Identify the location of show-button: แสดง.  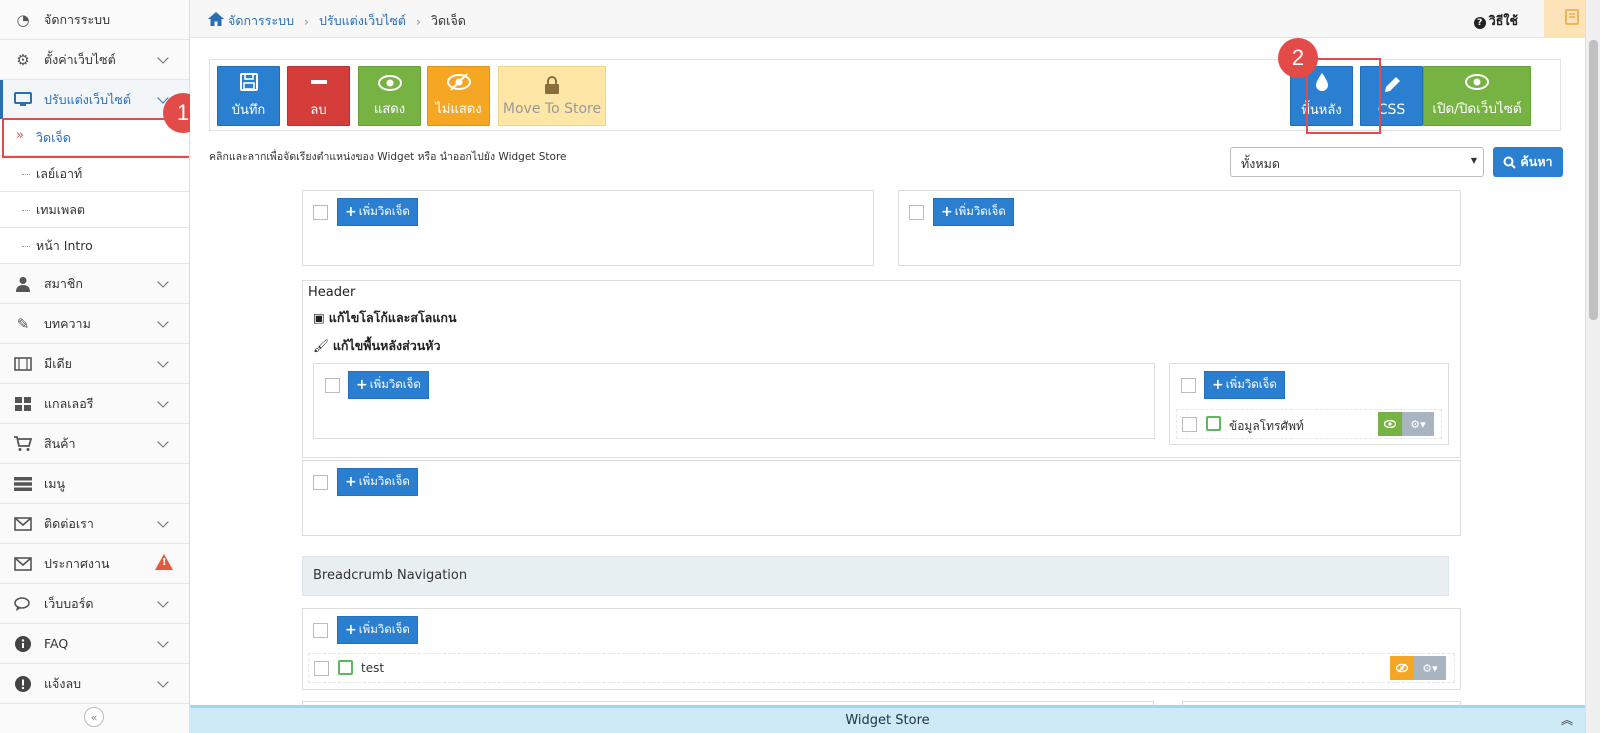
(389, 96).